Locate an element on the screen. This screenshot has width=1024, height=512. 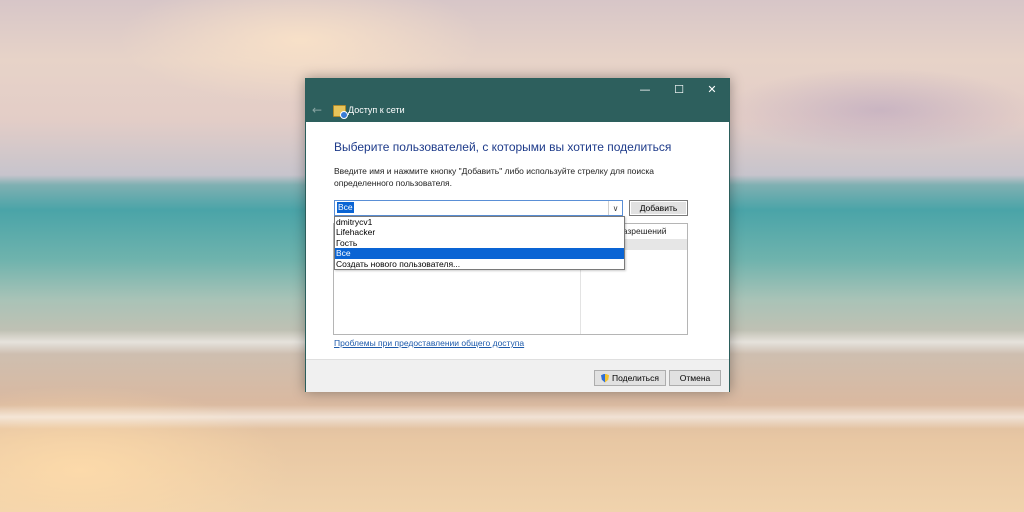
user-combobox-value: Все is located at coordinates (345, 207).